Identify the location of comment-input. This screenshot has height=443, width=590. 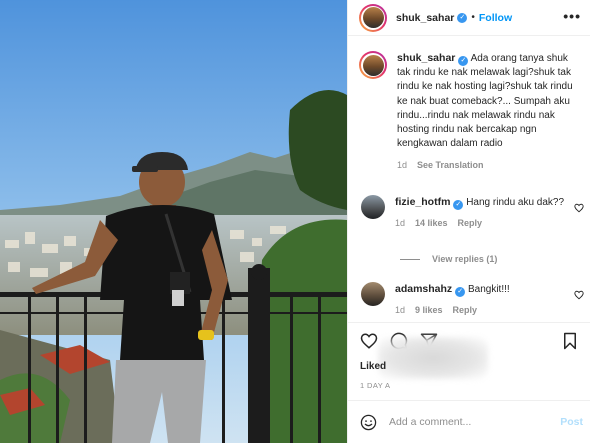
(469, 422).